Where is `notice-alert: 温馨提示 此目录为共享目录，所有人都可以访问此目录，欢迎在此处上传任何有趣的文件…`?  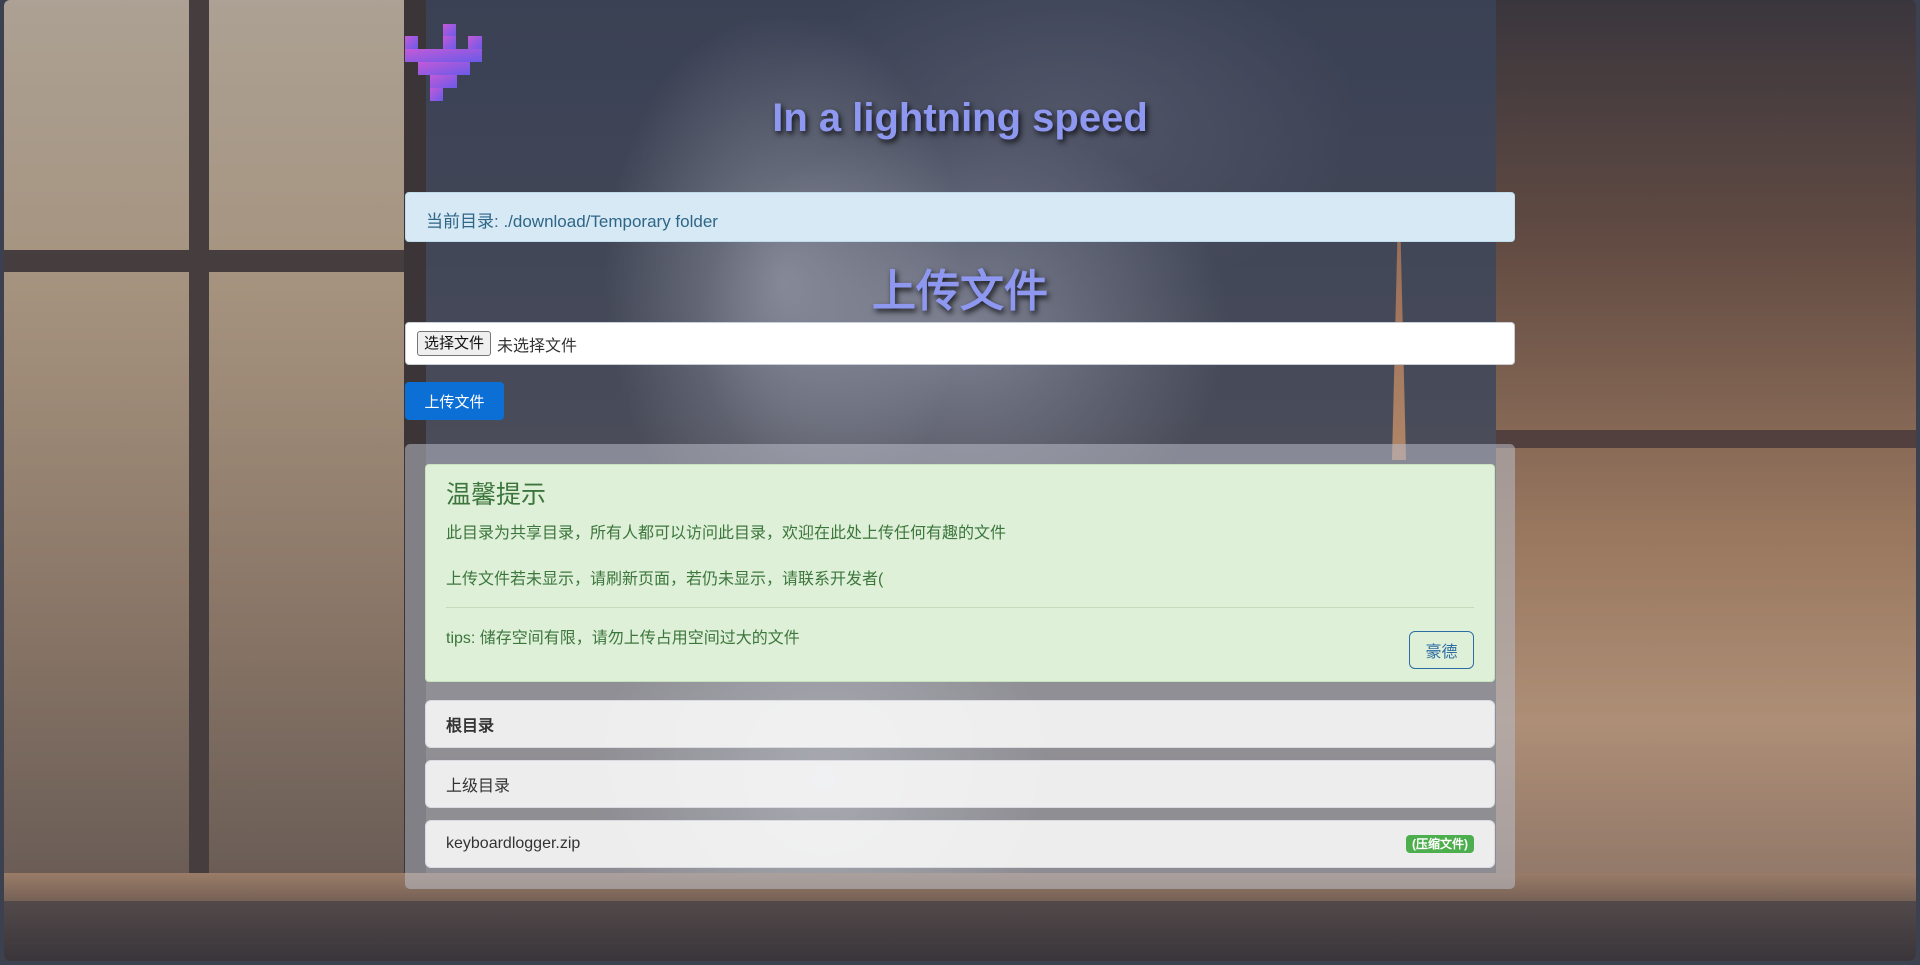
notice-alert: 温馨提示 此目录为共享目录，所有人都可以访问此目录，欢迎在此处上传任何有趣的文件… is located at coordinates (960, 573).